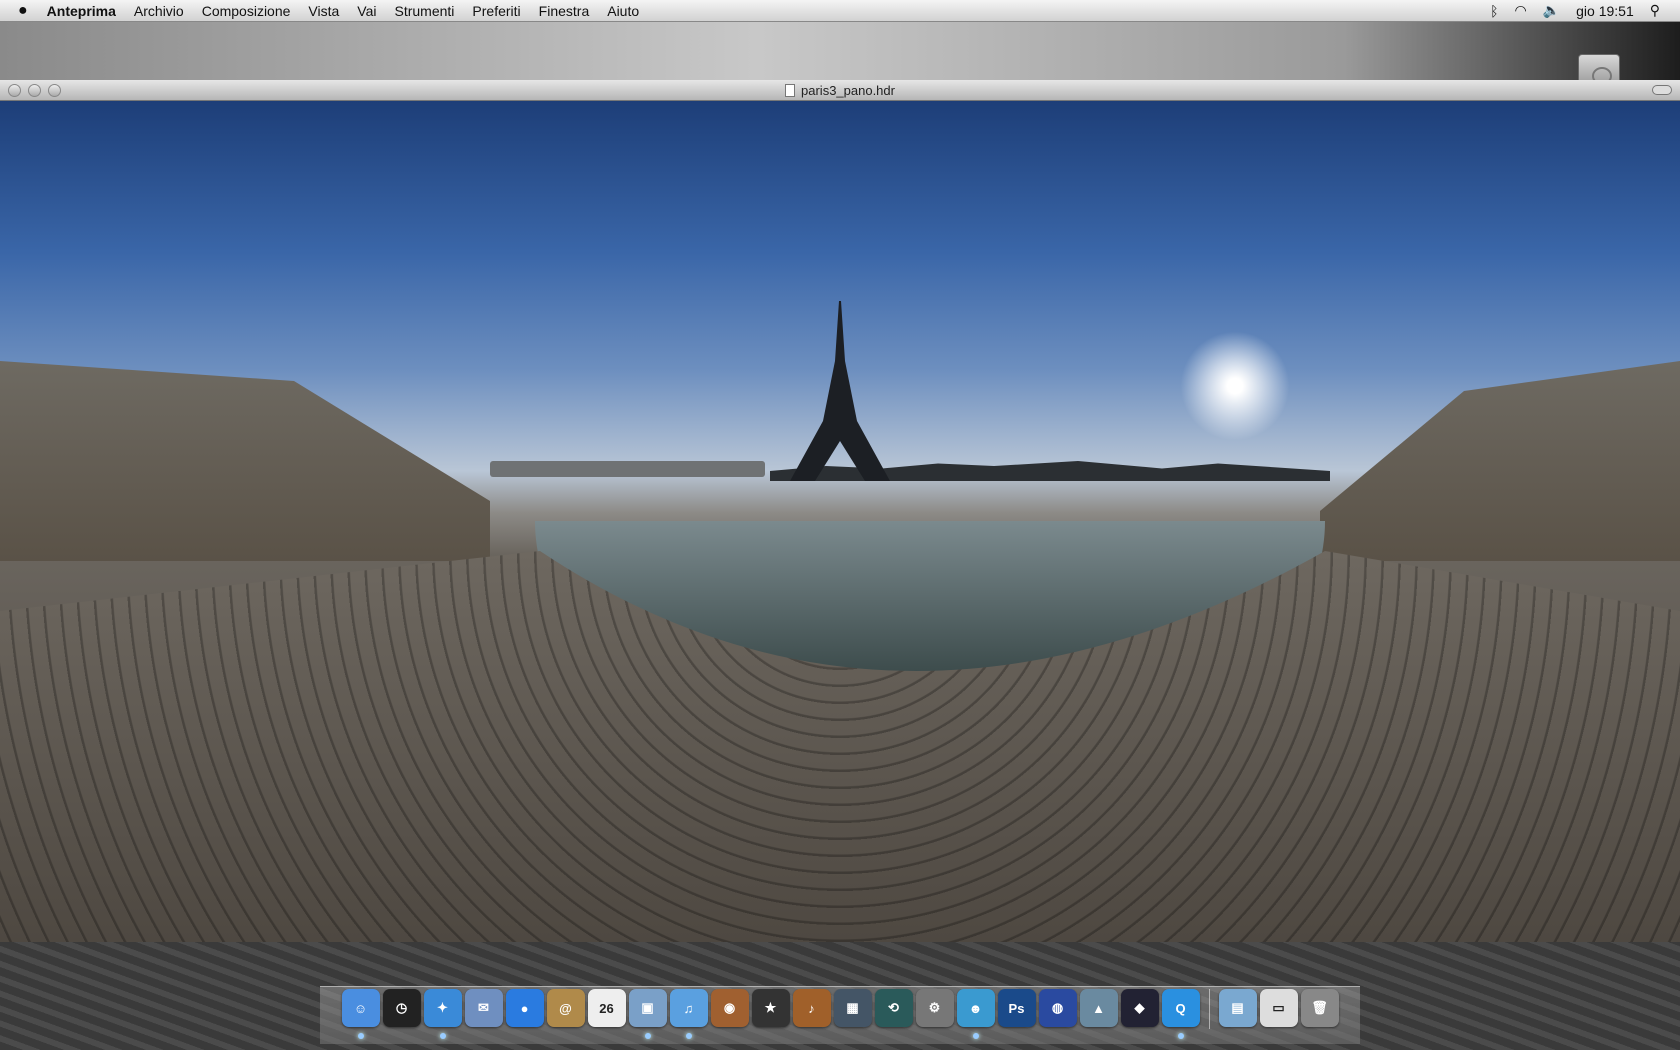 The image size is (1680, 1050). Describe the element at coordinates (564, 11) in the screenshot. I see `menu-finestra: Finestra` at that location.